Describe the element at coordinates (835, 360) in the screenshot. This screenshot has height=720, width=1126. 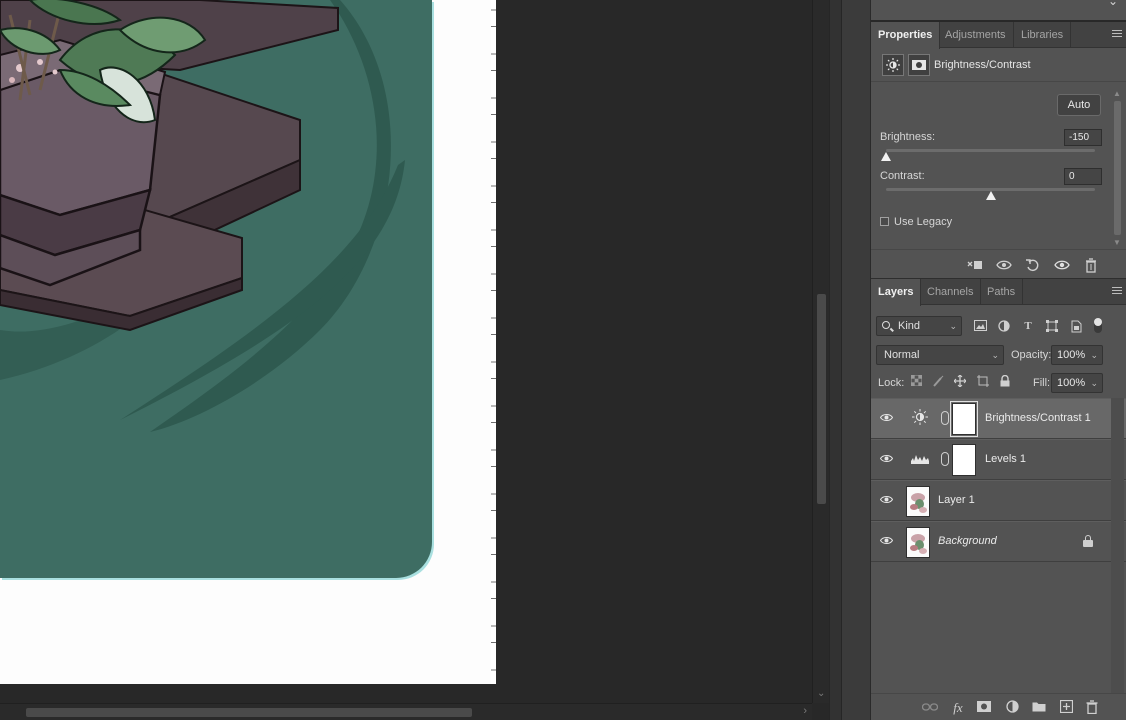
I see `dock-divider` at that location.